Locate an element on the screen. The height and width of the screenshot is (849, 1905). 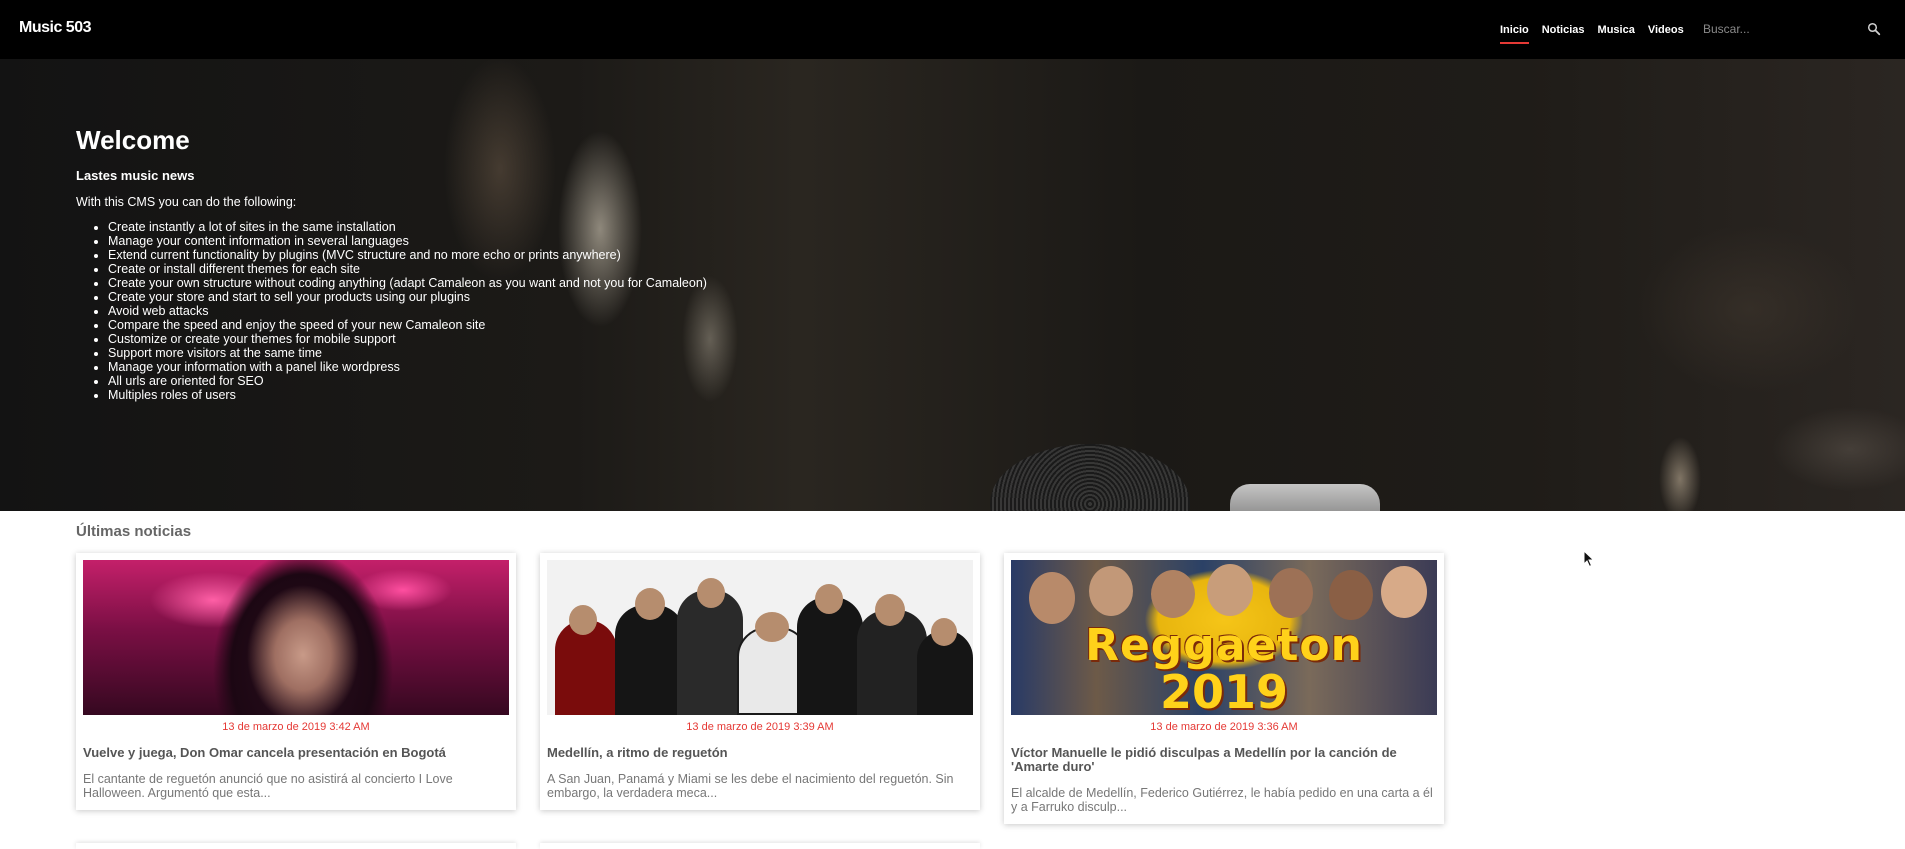
main-nav: Inicio Noticias Musica Videos is located at coordinates (1598, 29).